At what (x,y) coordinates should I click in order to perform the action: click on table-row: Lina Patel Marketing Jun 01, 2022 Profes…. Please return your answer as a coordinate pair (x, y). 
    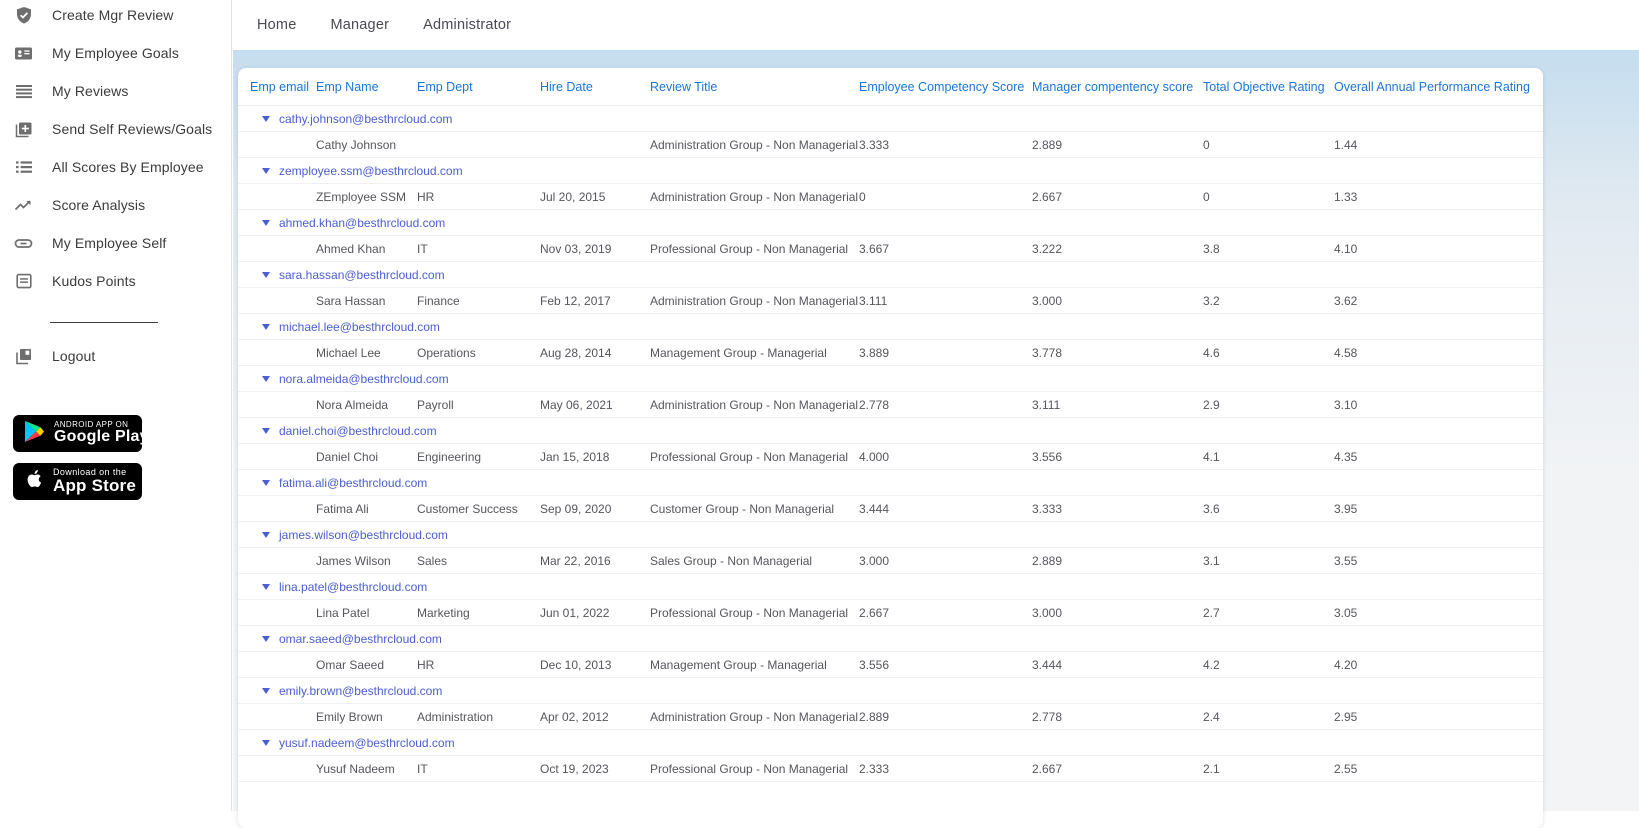
    Looking at the image, I should click on (890, 613).